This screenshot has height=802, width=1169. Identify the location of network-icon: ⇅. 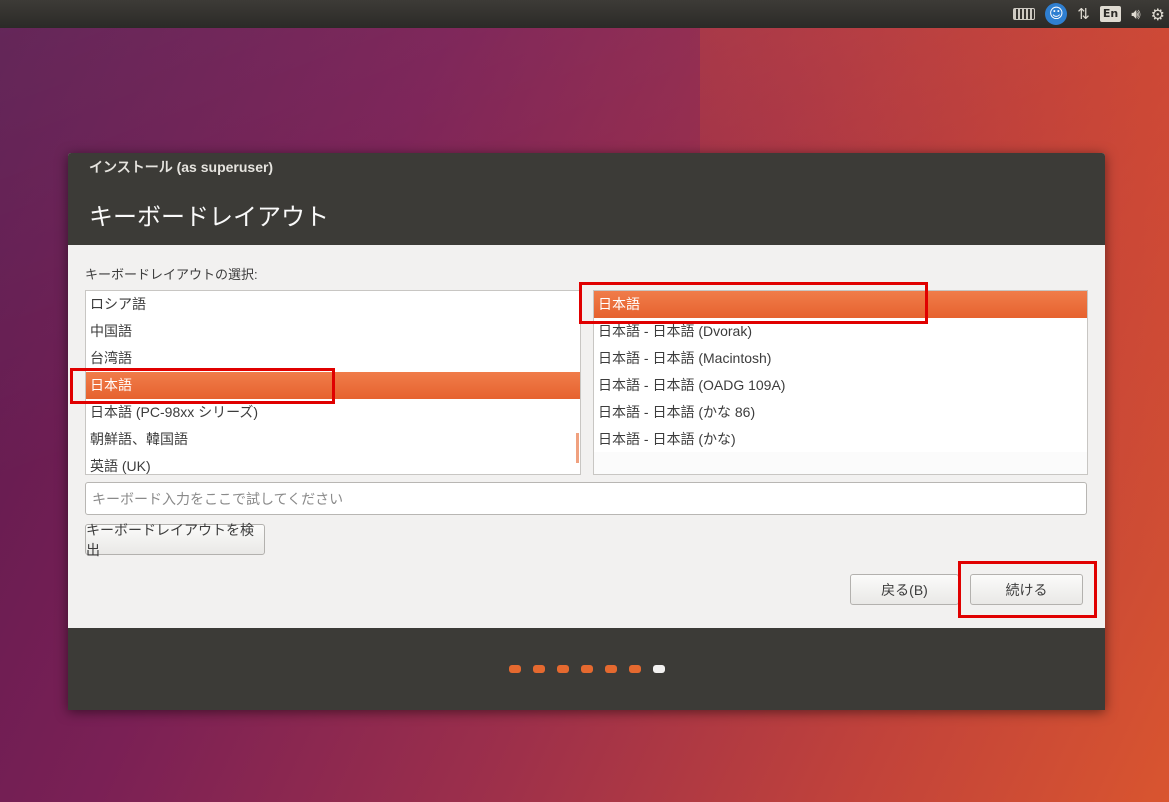
(1083, 14).